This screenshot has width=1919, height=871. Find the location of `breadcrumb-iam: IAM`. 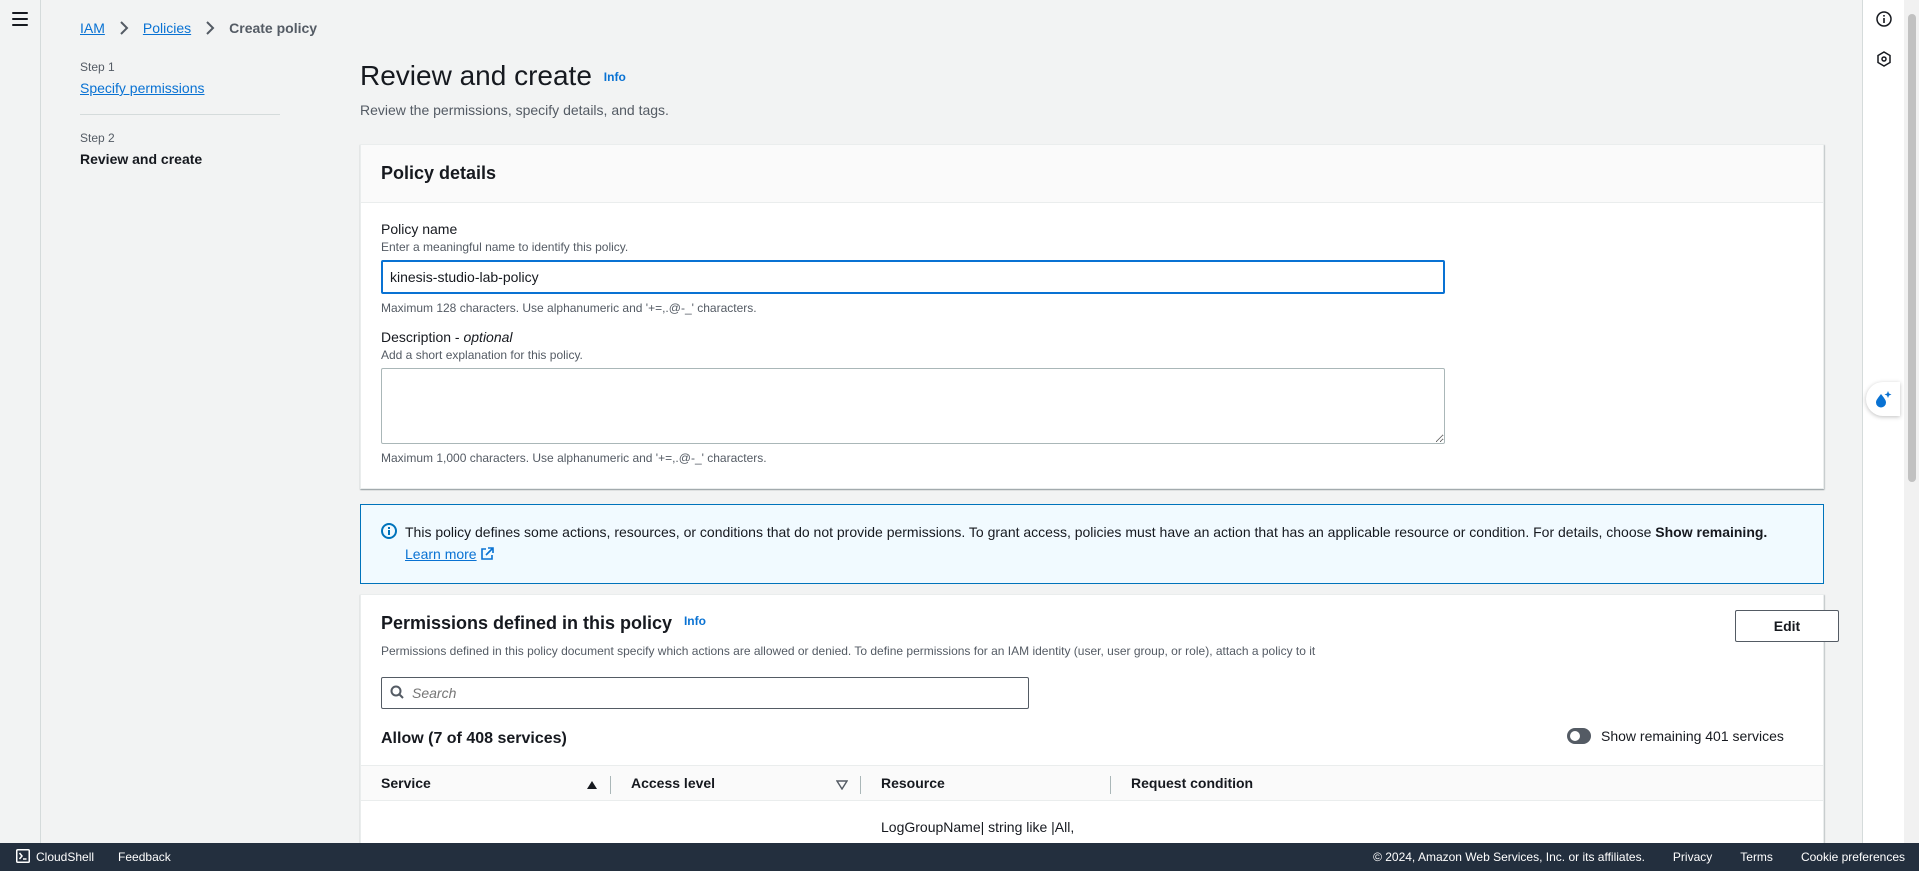

breadcrumb-iam: IAM is located at coordinates (92, 28).